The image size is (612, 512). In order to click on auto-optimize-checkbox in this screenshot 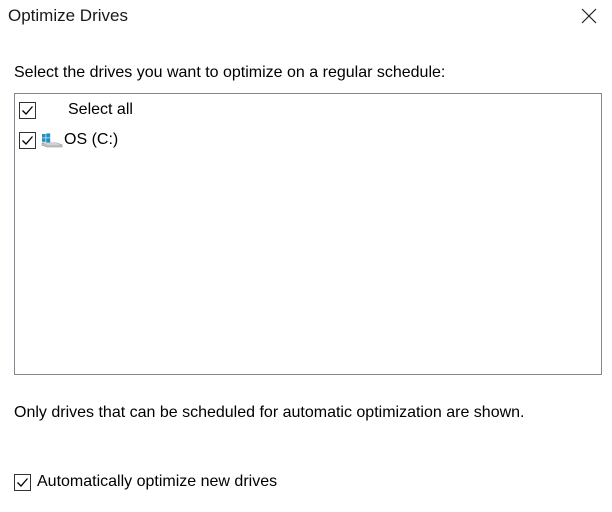, I will do `click(22, 482)`.